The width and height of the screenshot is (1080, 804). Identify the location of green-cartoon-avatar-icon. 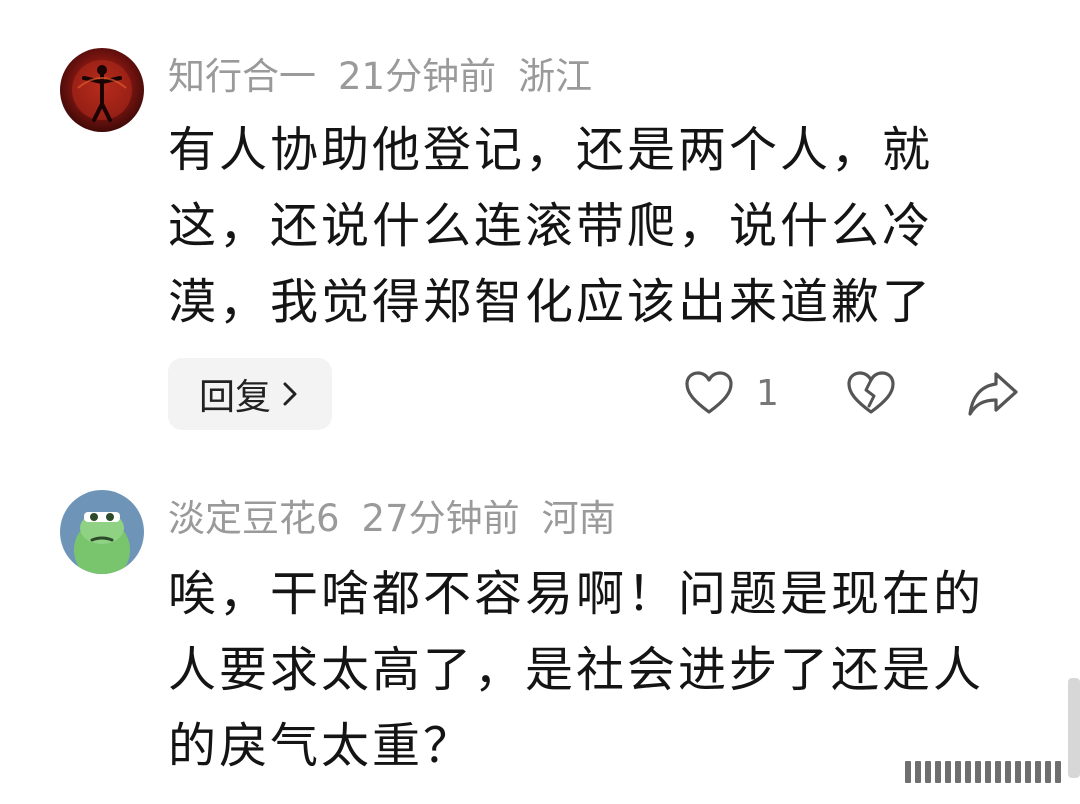
(102, 543).